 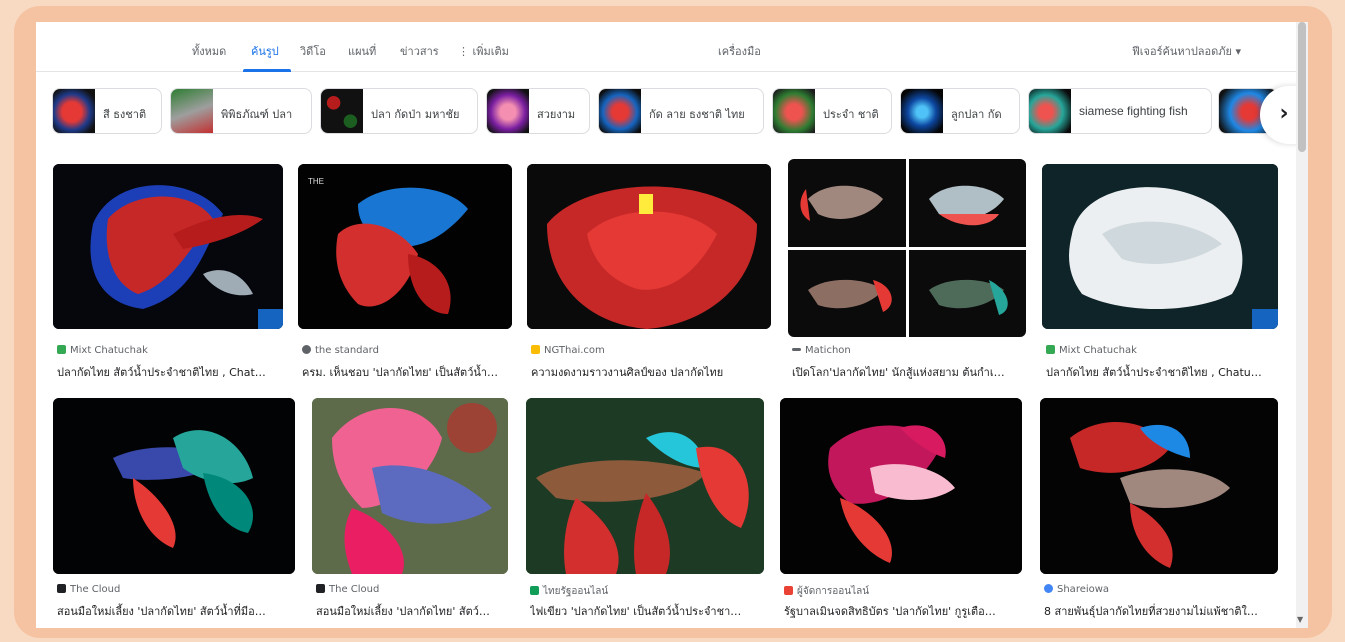 What do you see at coordinates (821, 350) in the screenshot?
I see `result-source: Matichon` at bounding box center [821, 350].